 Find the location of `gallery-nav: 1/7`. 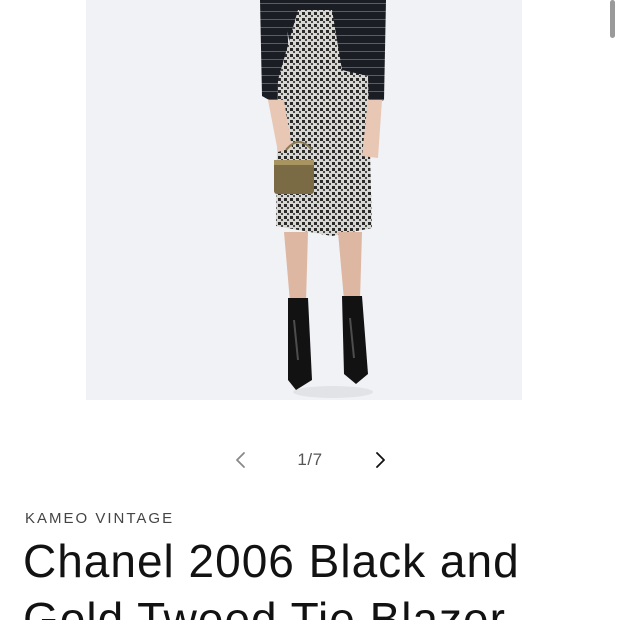

gallery-nav: 1/7 is located at coordinates (310, 460).